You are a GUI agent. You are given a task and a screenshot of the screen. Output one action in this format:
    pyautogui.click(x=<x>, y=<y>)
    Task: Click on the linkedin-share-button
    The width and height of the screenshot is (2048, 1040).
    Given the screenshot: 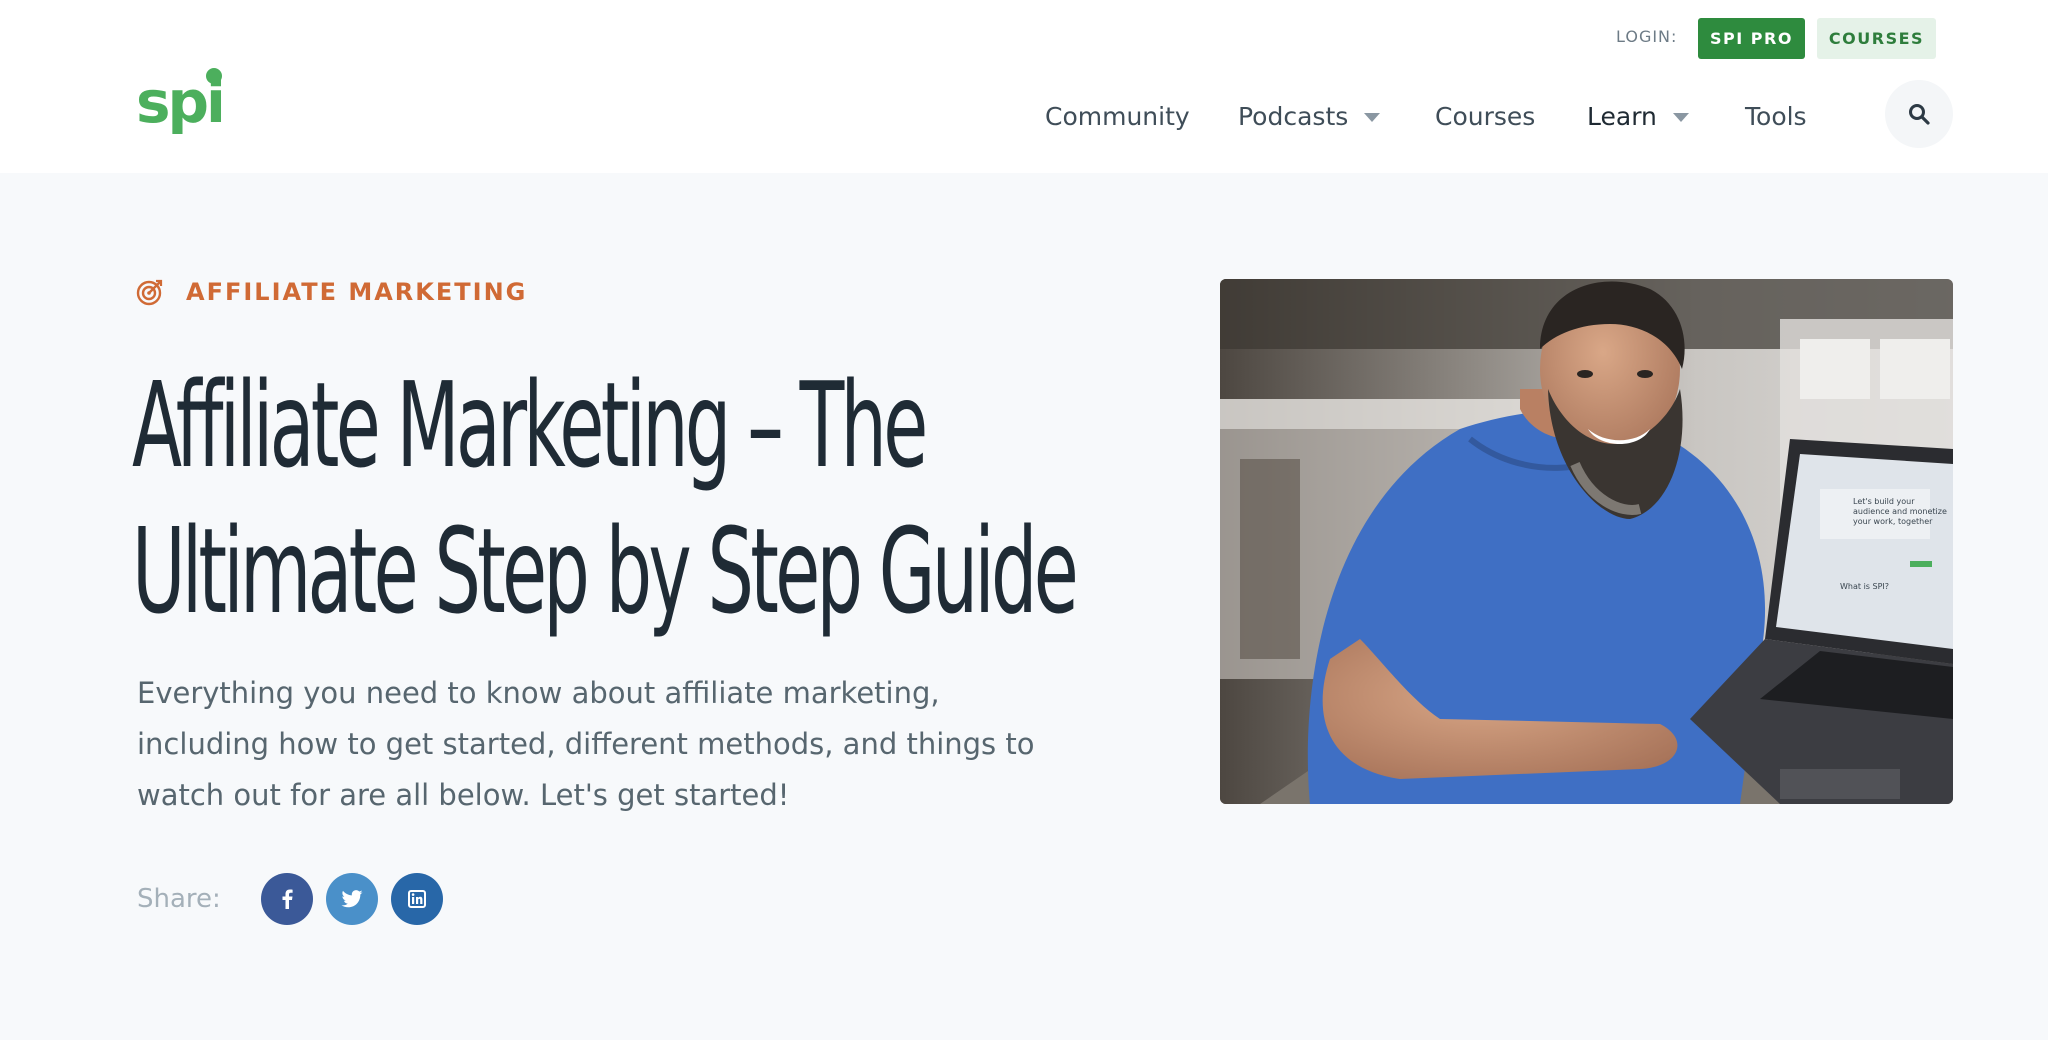 What is the action you would take?
    pyautogui.click(x=416, y=899)
    